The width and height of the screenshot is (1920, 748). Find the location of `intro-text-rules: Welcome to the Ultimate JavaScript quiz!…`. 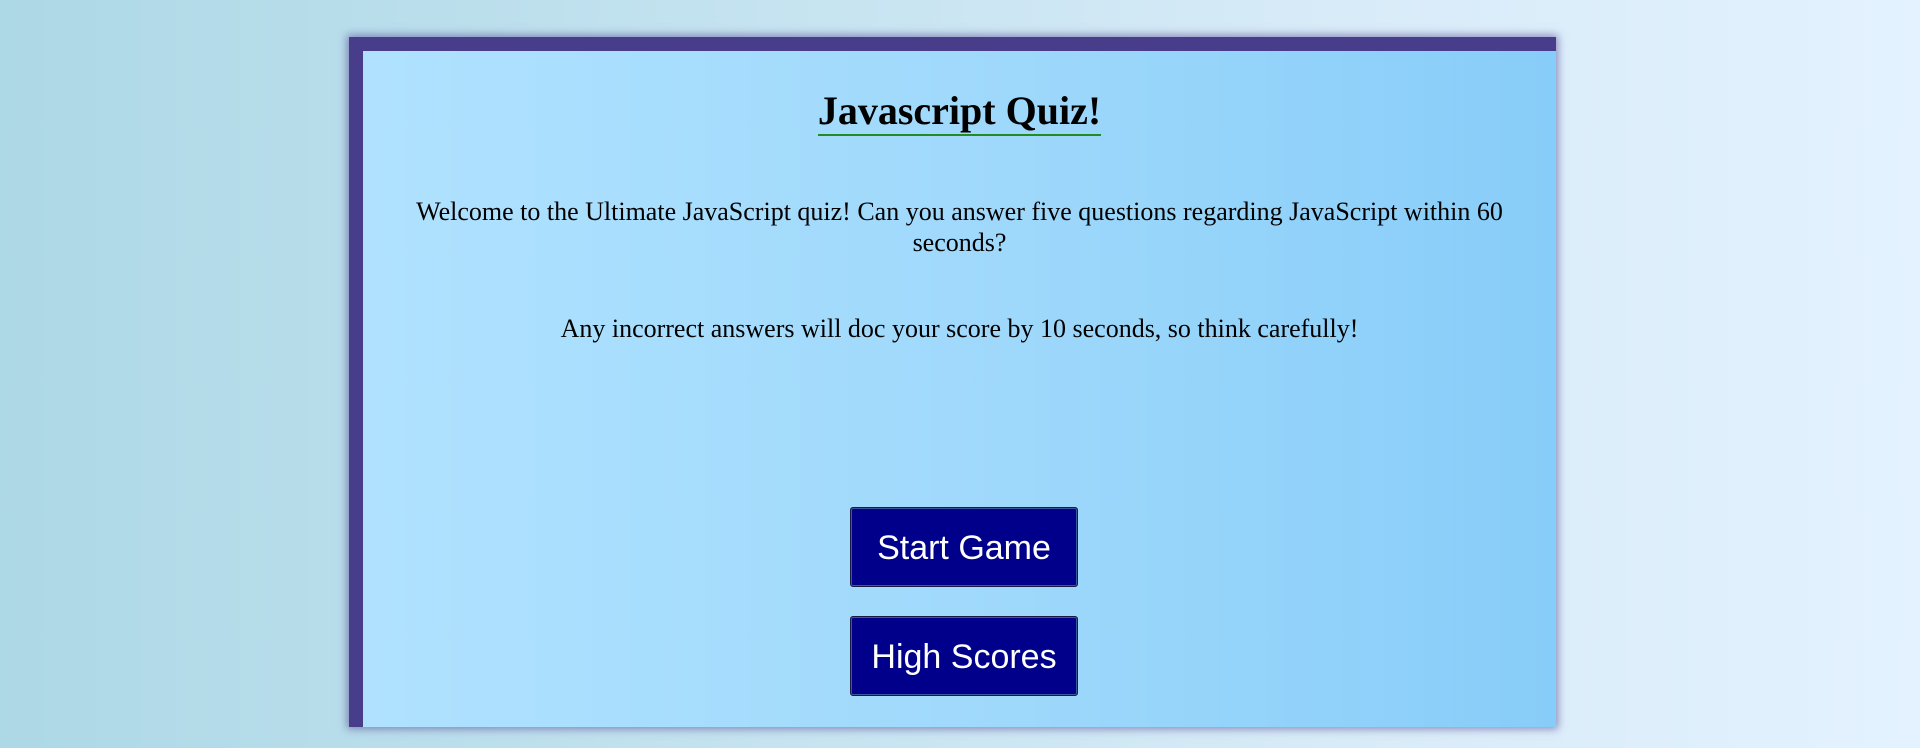

intro-text-rules: Welcome to the Ultimate JavaScript quiz!… is located at coordinates (959, 227).